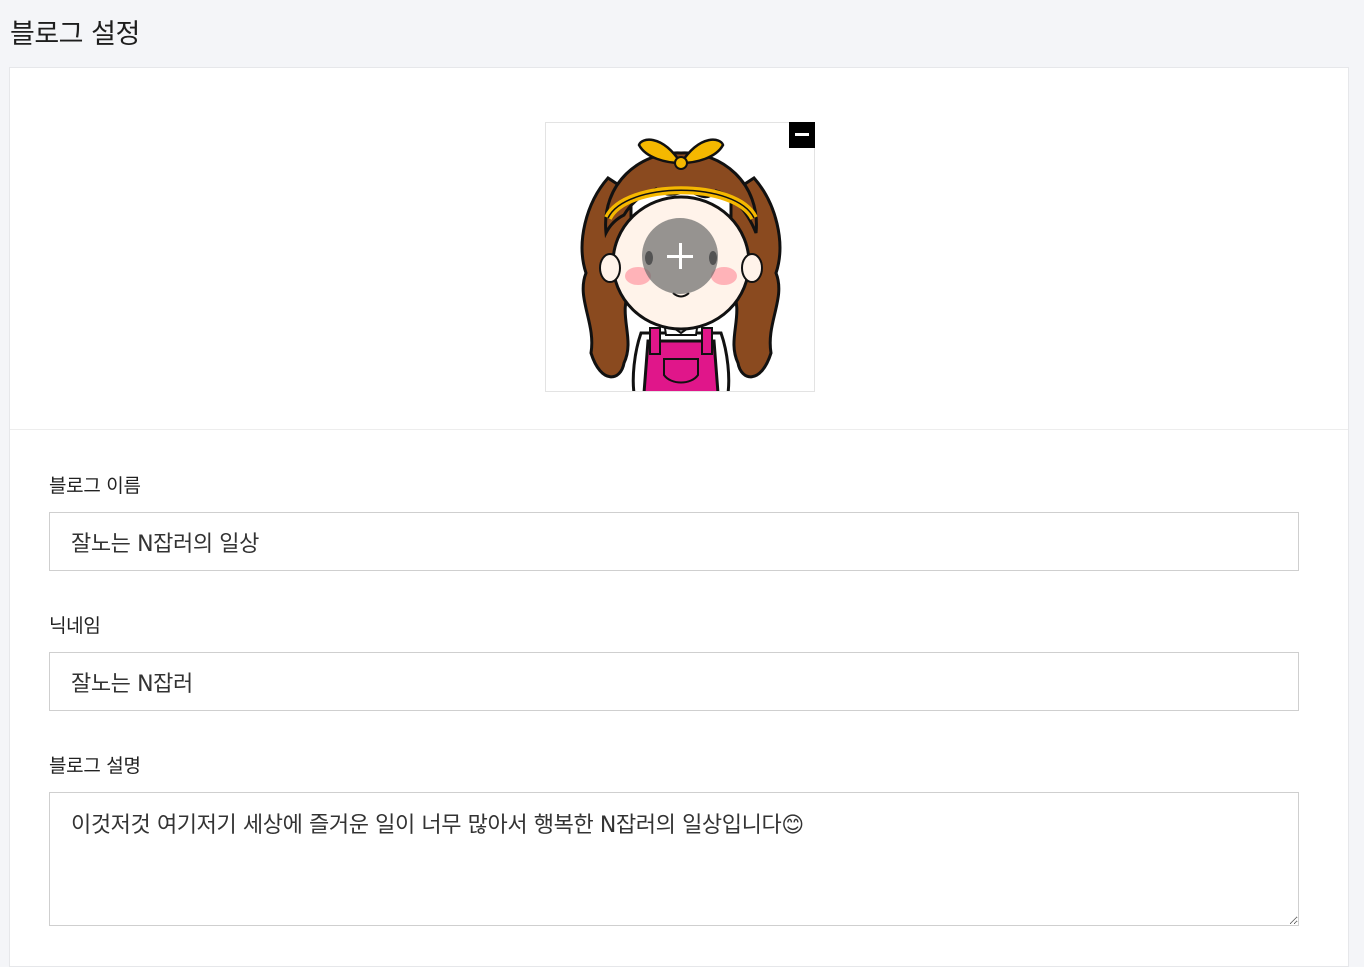 The height and width of the screenshot is (967, 1364). Describe the element at coordinates (75, 34) in the screenshot. I see `page-title: 블로그 설정` at that location.